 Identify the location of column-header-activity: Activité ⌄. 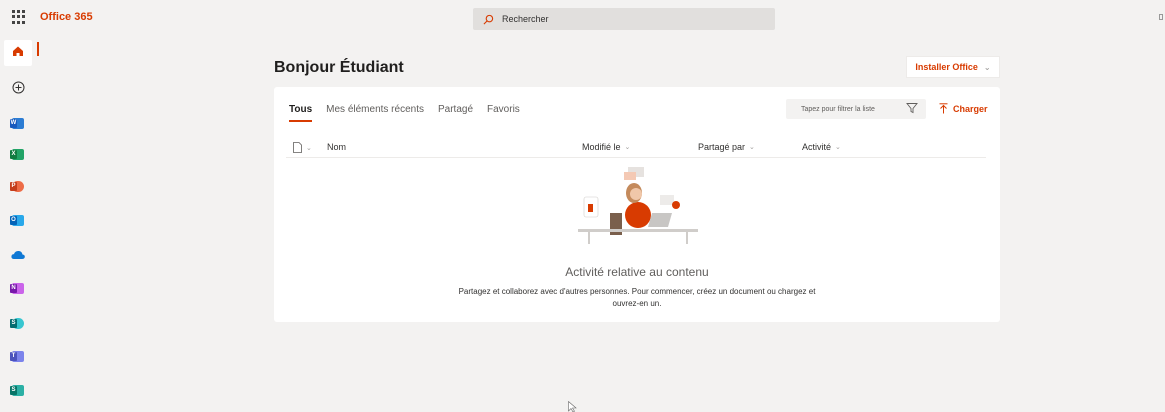
(821, 147).